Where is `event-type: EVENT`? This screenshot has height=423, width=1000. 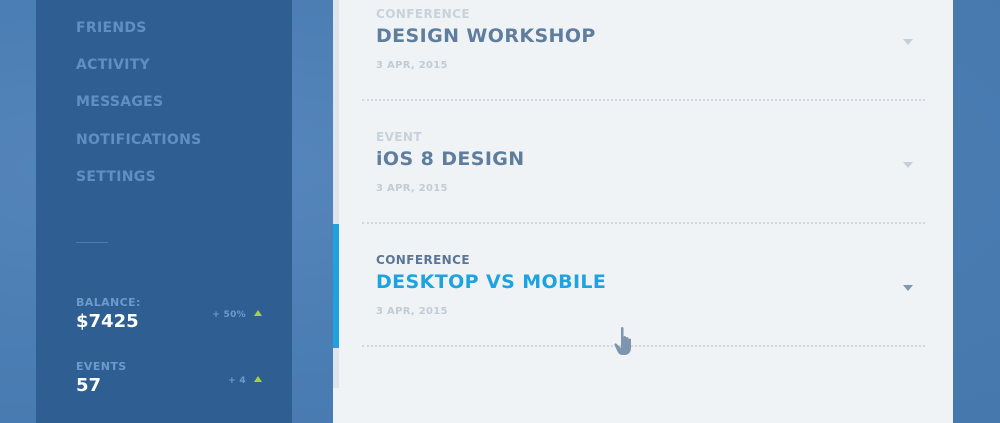
event-type: EVENT is located at coordinates (399, 137).